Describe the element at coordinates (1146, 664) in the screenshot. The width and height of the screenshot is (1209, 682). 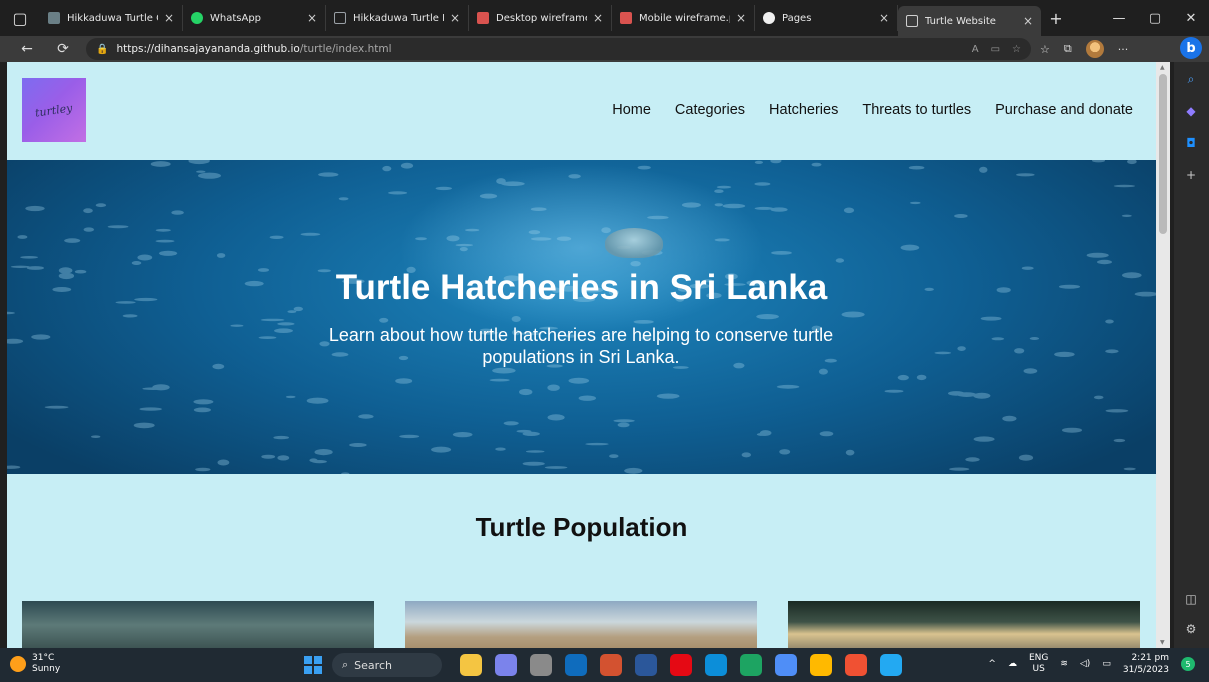
I see `clock: 2:21 pm 31/5/2023` at that location.